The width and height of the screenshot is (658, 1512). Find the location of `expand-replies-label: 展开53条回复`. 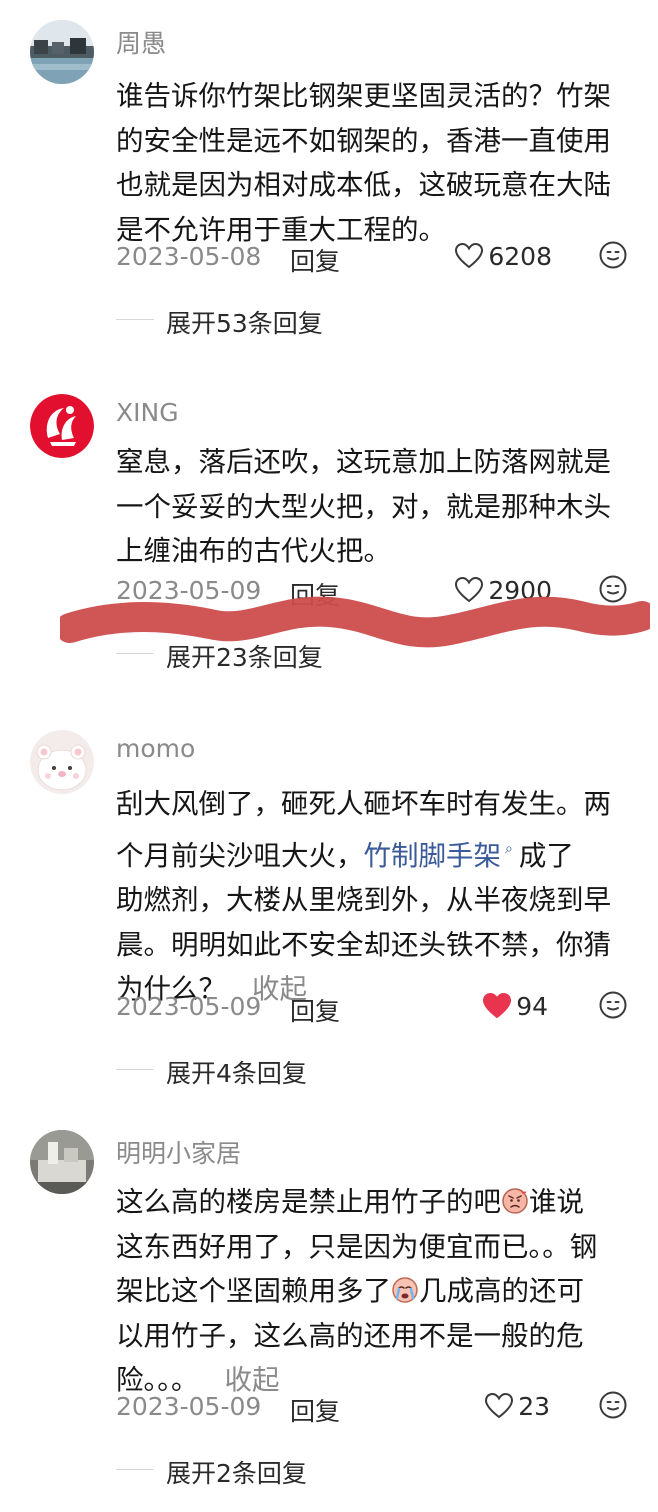

expand-replies-label: 展开53条回复 is located at coordinates (244, 323).